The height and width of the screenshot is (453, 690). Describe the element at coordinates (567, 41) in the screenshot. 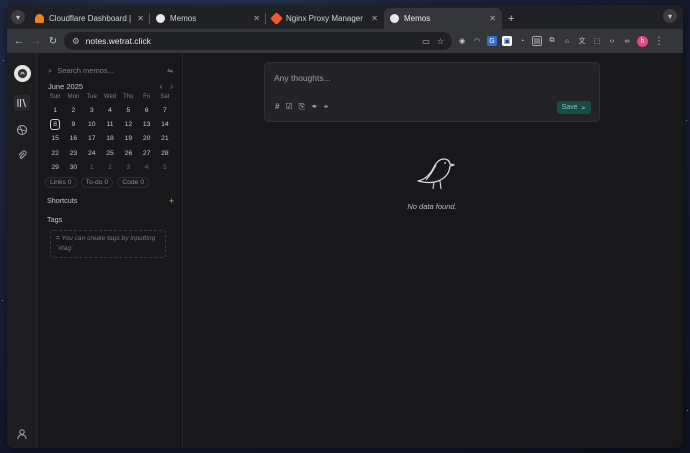

I see `extension-icon: ⌂` at that location.